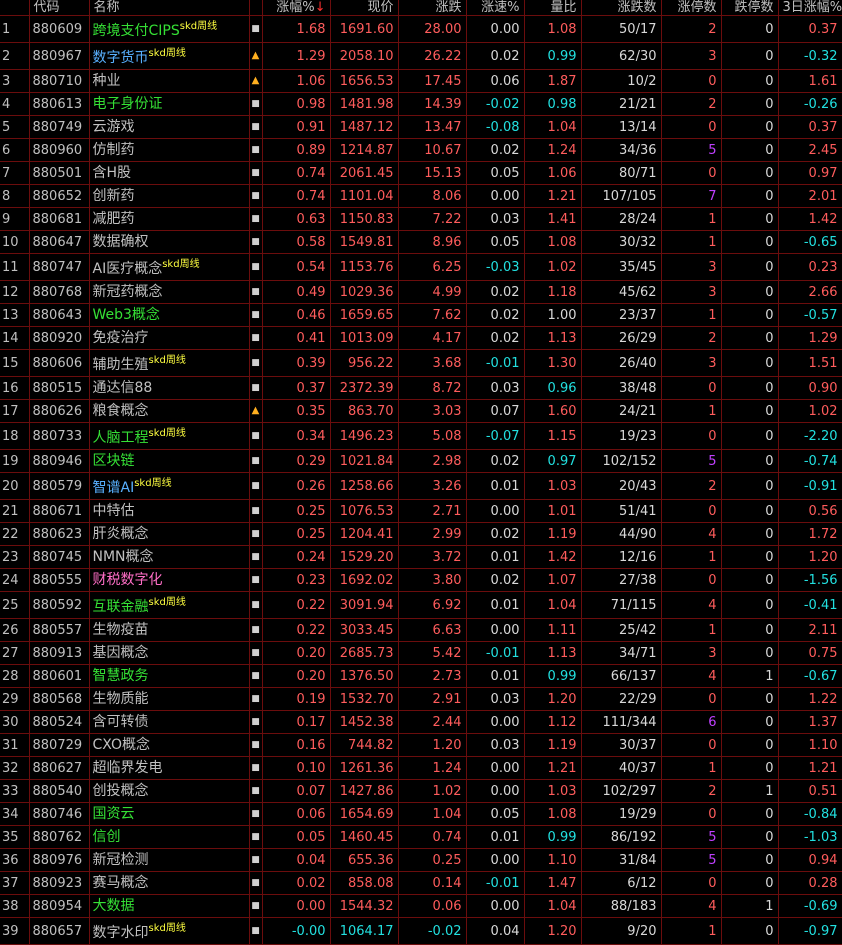  Describe the element at coordinates (169, 791) in the screenshot. I see `sector-name: 创投概念` at that location.